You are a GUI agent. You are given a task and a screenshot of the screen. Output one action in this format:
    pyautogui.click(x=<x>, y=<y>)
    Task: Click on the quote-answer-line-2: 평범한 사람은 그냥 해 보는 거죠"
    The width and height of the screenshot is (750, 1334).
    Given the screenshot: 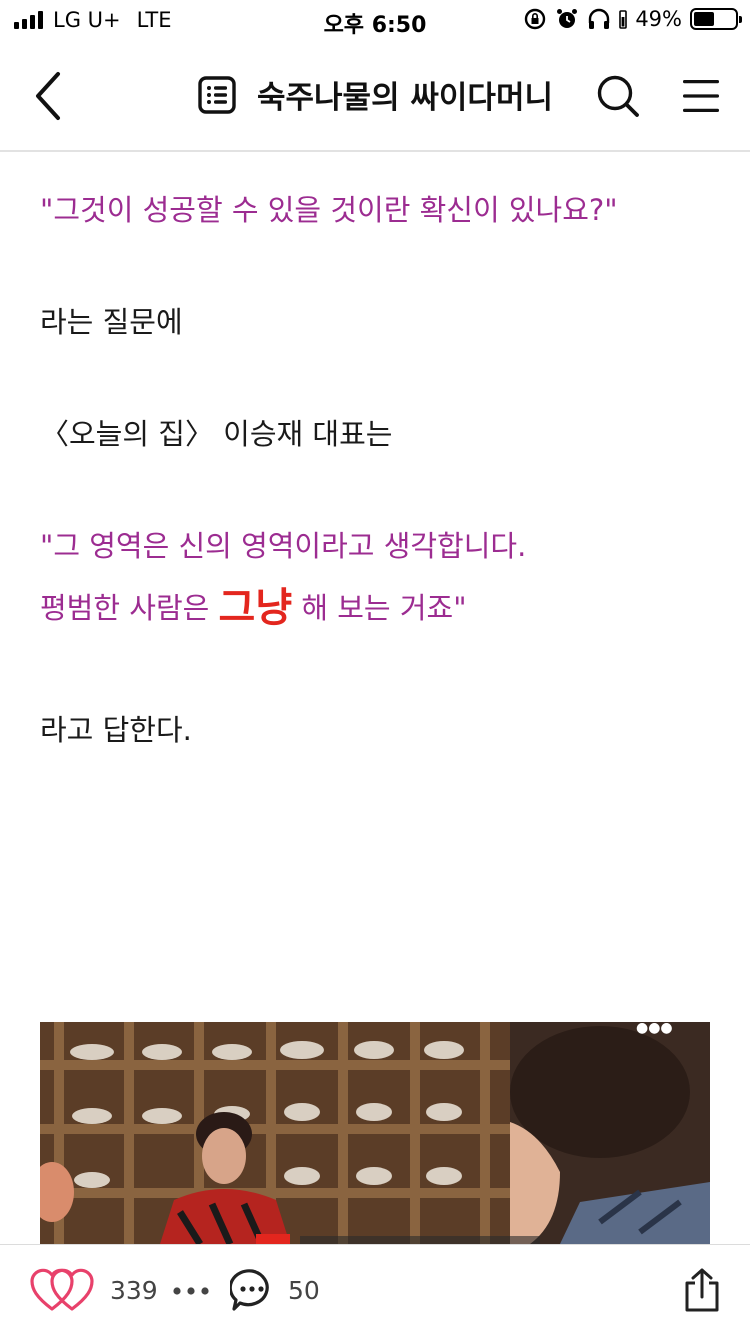 What is the action you would take?
    pyautogui.click(x=253, y=608)
    